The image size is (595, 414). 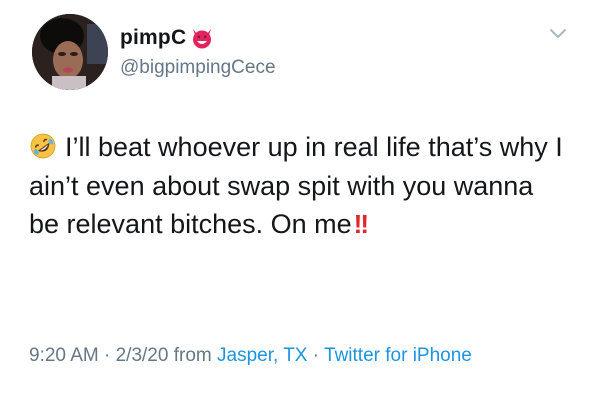 I want to click on meta-from: from, so click(x=192, y=355).